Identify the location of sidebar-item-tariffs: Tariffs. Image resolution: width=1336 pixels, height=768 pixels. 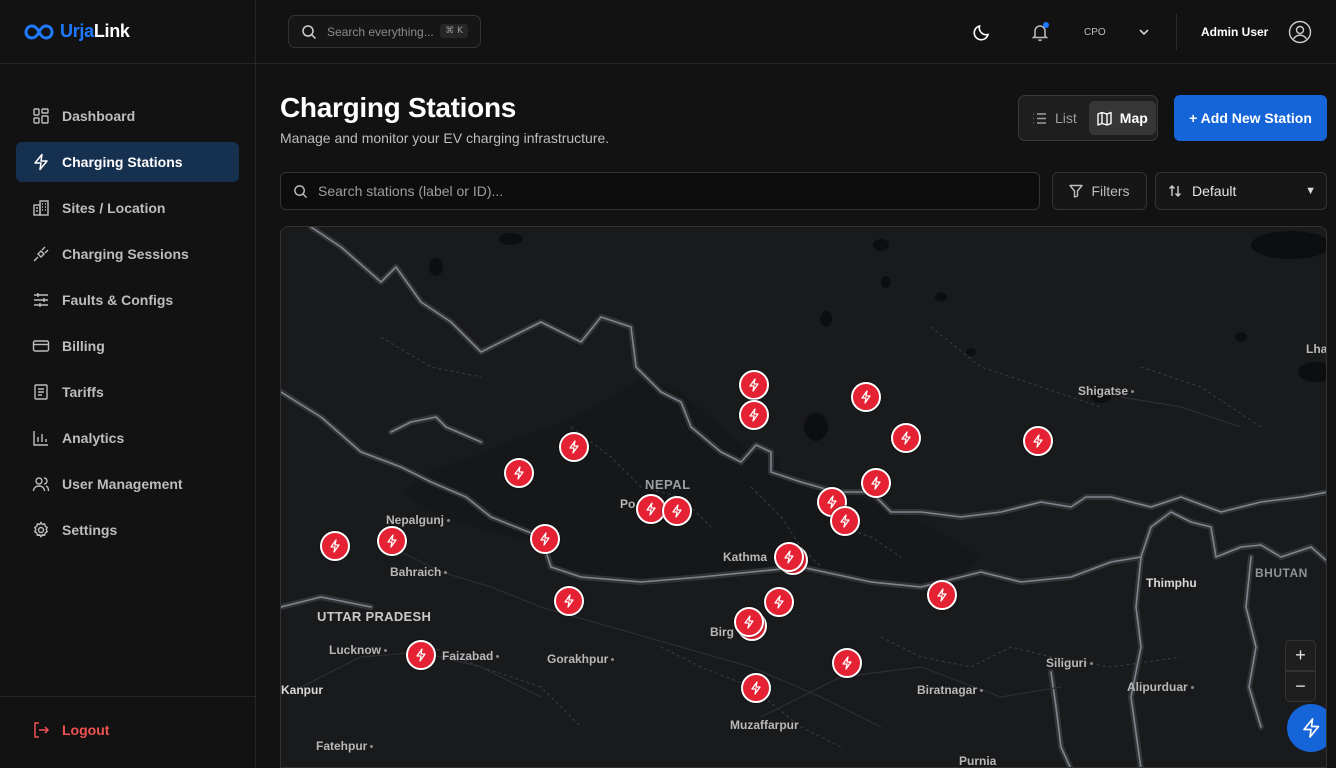
(127, 392).